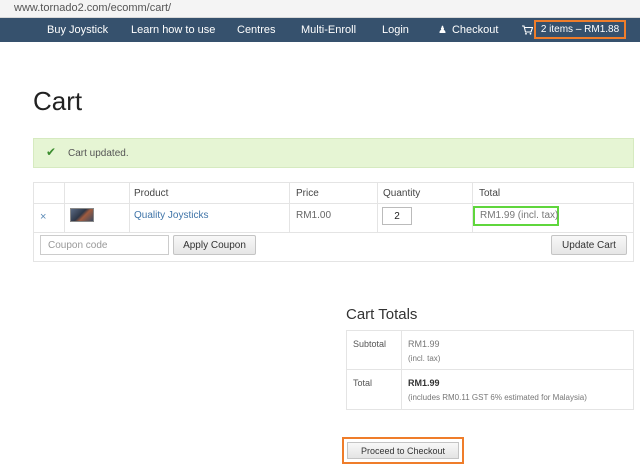 The height and width of the screenshot is (468, 640). What do you see at coordinates (395, 30) in the screenshot?
I see `nav-item-login: Login` at bounding box center [395, 30].